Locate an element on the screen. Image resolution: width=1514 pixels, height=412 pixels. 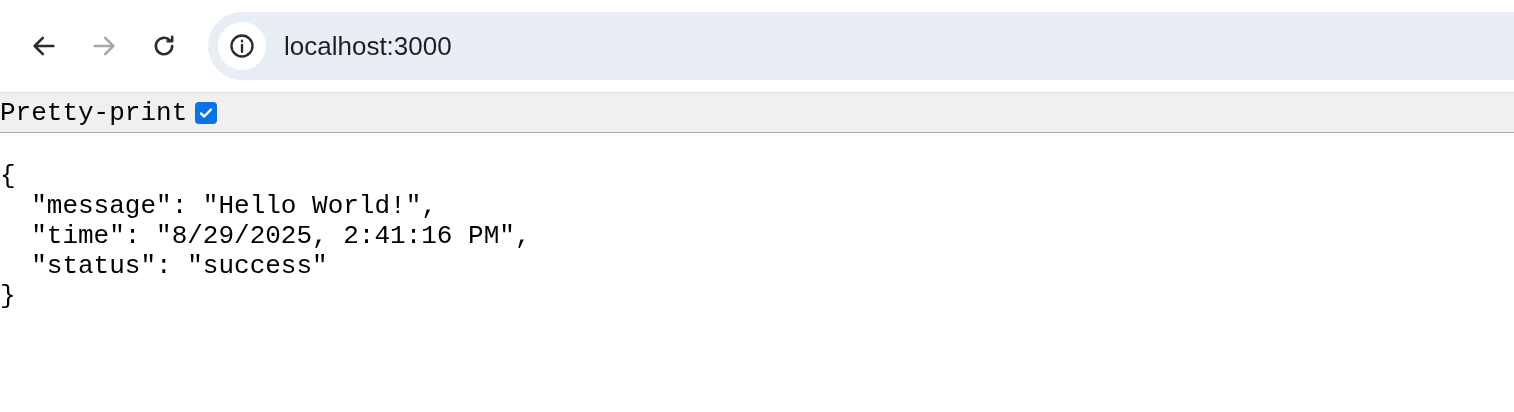
json-line: "message": "Hello World!", is located at coordinates (233, 206).